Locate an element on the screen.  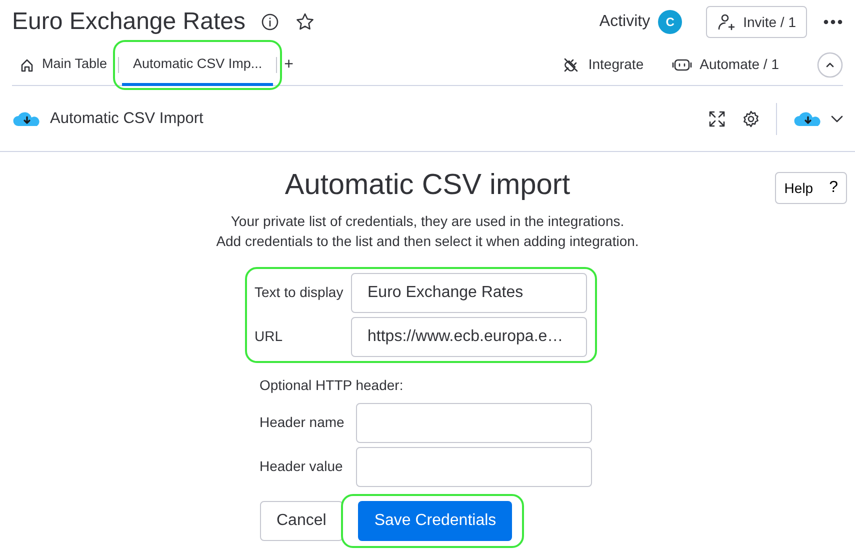
plug-icon is located at coordinates (571, 65).